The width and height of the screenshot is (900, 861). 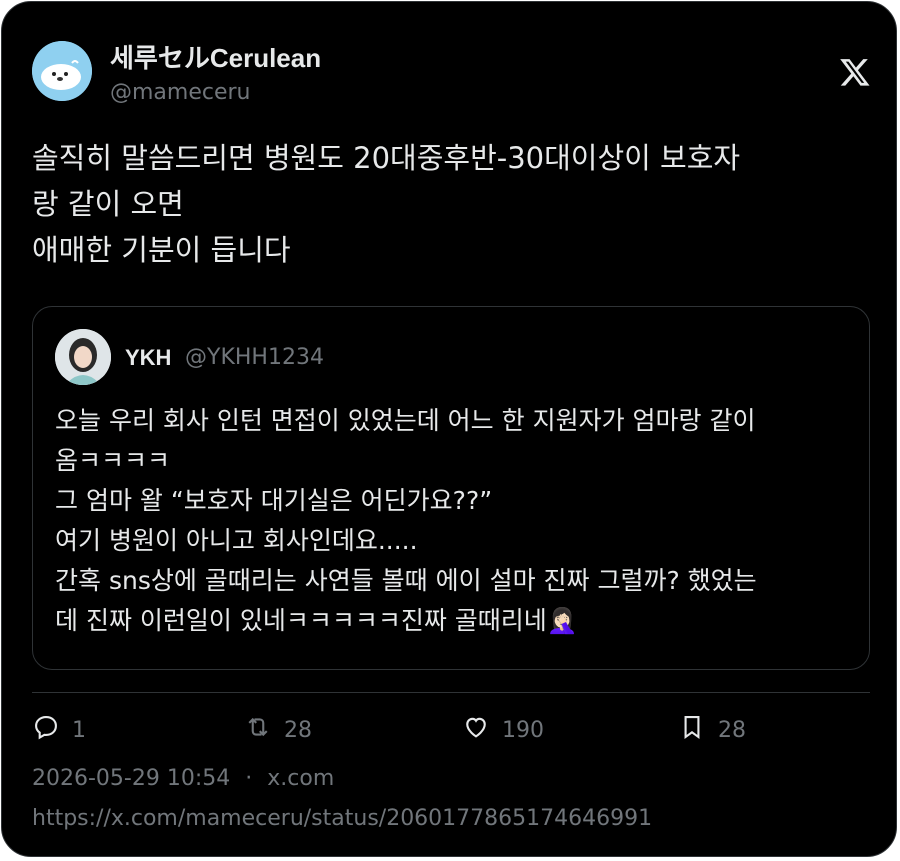 What do you see at coordinates (131, 778) in the screenshot?
I see `timestamp: 2026-05-29 10:54` at bounding box center [131, 778].